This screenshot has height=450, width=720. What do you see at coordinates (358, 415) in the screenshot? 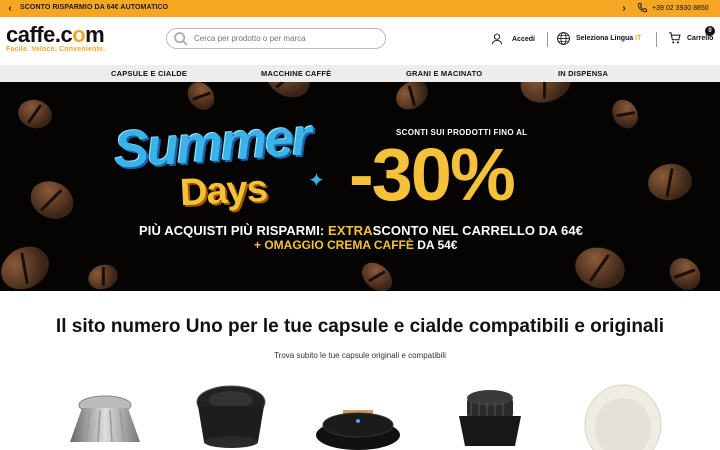
I see `capsule-lid-image` at bounding box center [358, 415].